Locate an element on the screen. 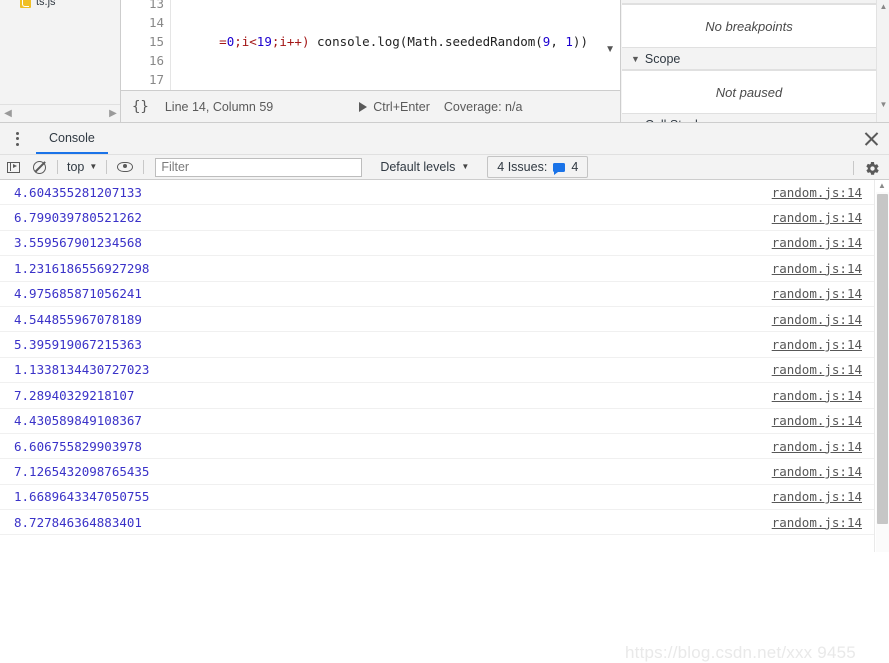 The image size is (889, 663). cursor-position-label: Line 14, Column 59 is located at coordinates (219, 106).